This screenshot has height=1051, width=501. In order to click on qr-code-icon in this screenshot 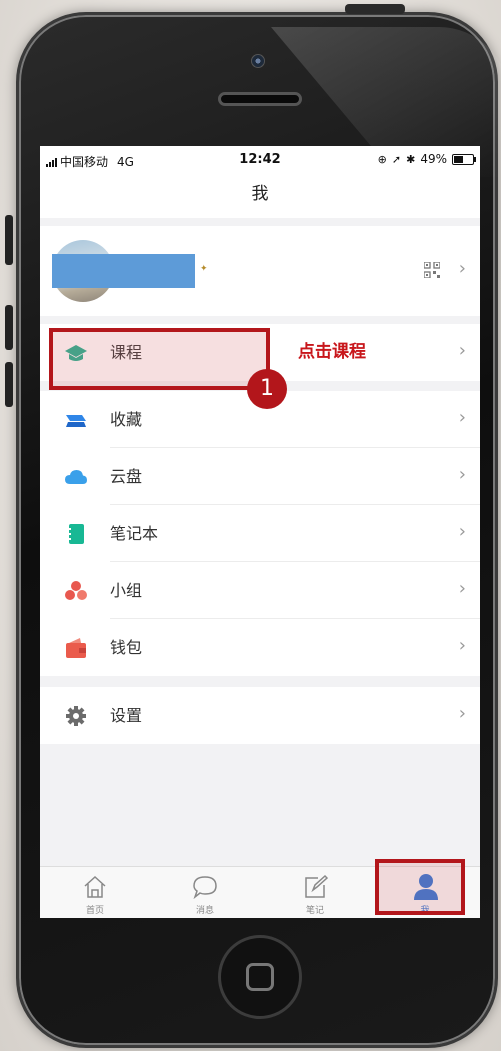, I will do `click(432, 270)`.